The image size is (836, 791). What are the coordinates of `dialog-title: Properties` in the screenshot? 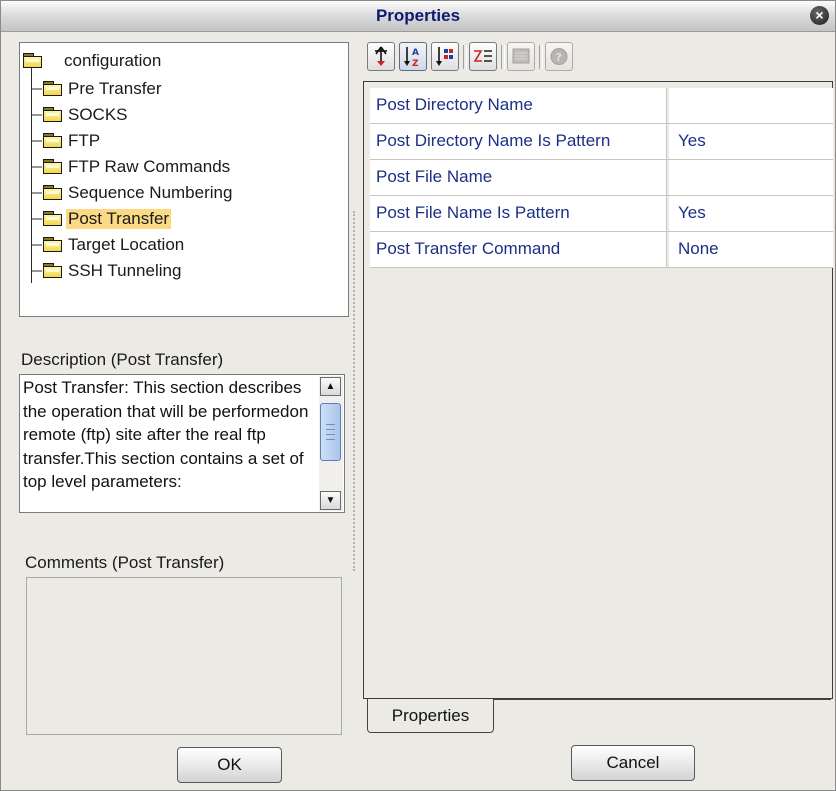 It's located at (418, 15).